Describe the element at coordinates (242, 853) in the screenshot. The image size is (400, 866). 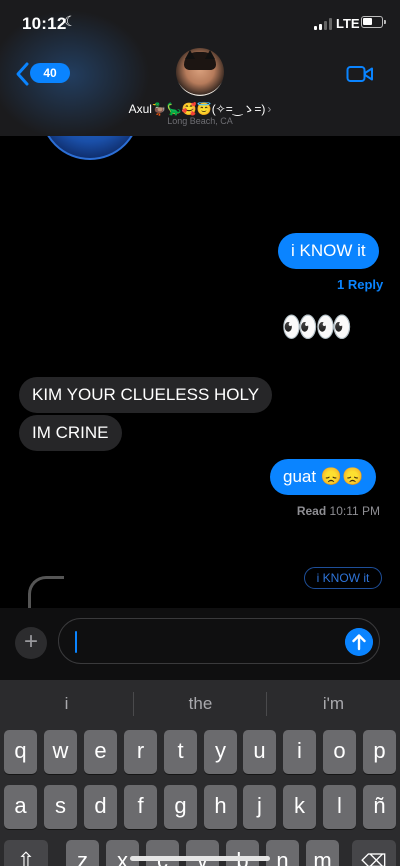
I see `key-b: b` at that location.